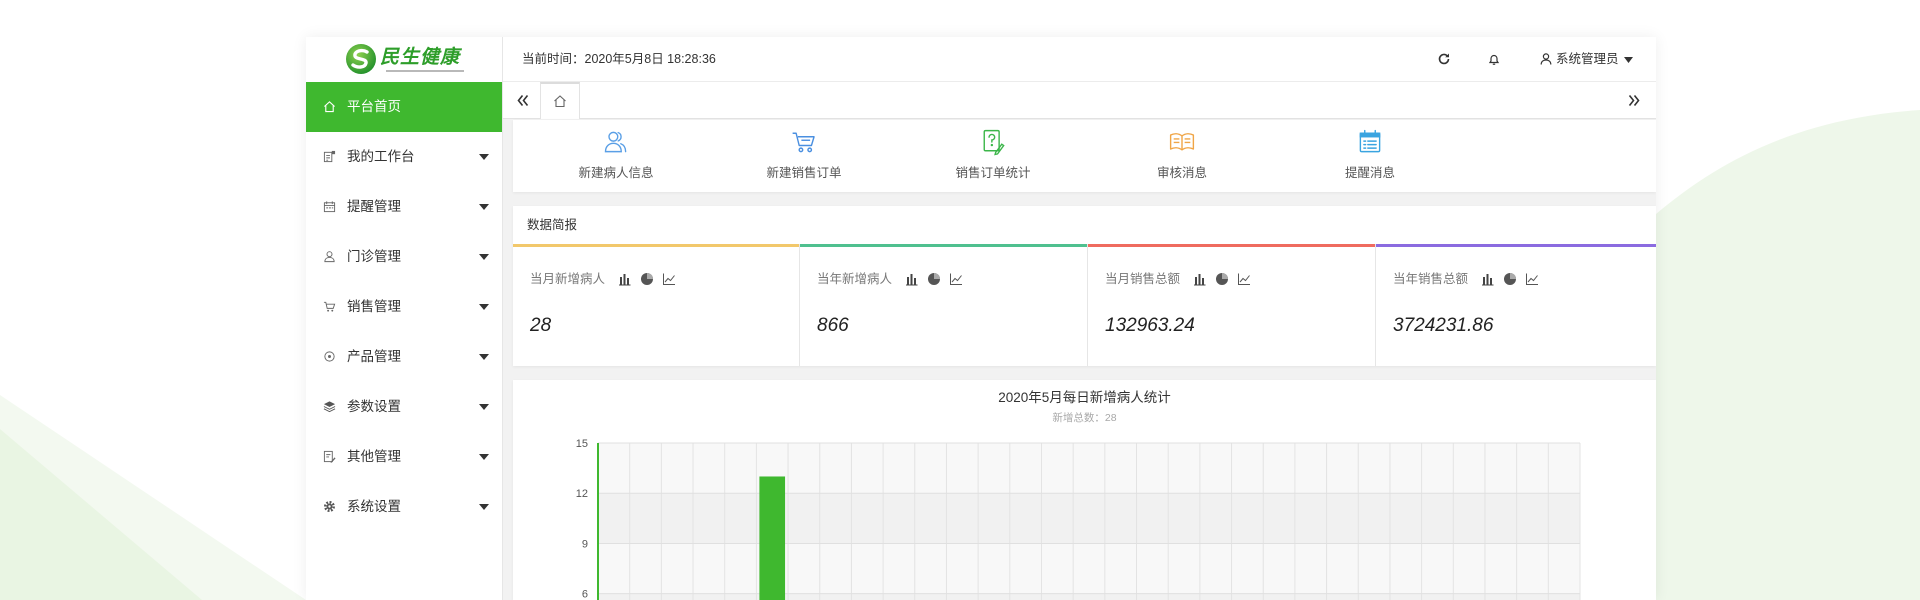  What do you see at coordinates (585, 594) in the screenshot?
I see `y-tick-label: 6` at bounding box center [585, 594].